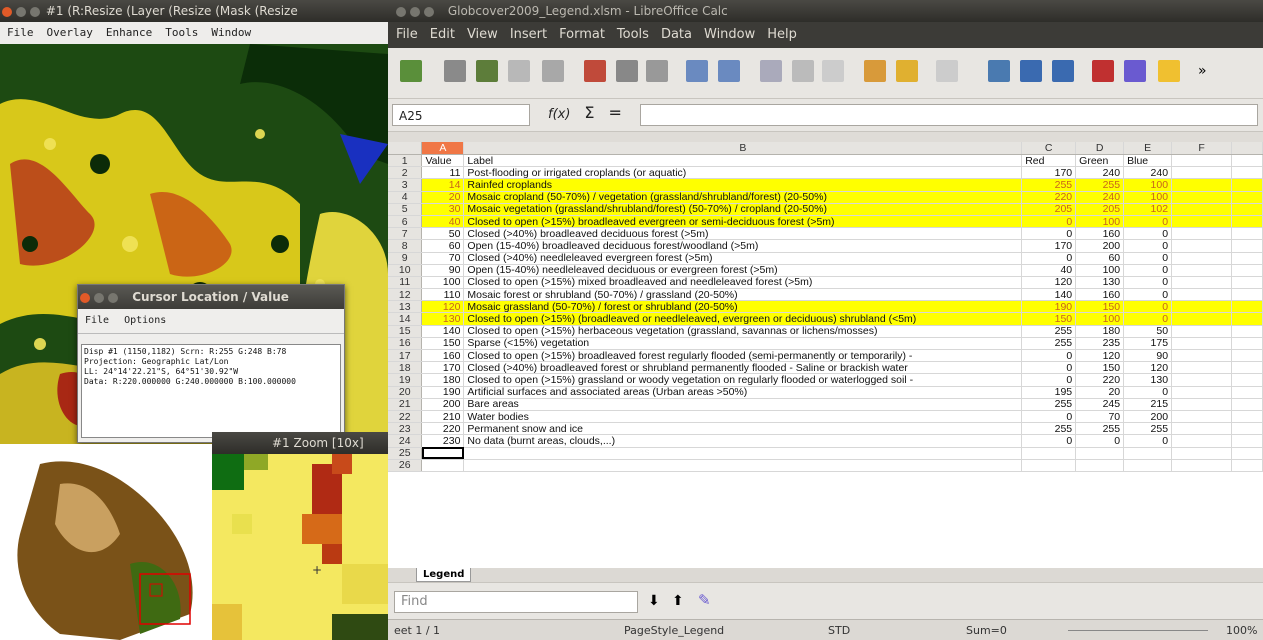 Image resolution: width=1263 pixels, height=640 pixels. I want to click on header-cell: Label, so click(743, 161).